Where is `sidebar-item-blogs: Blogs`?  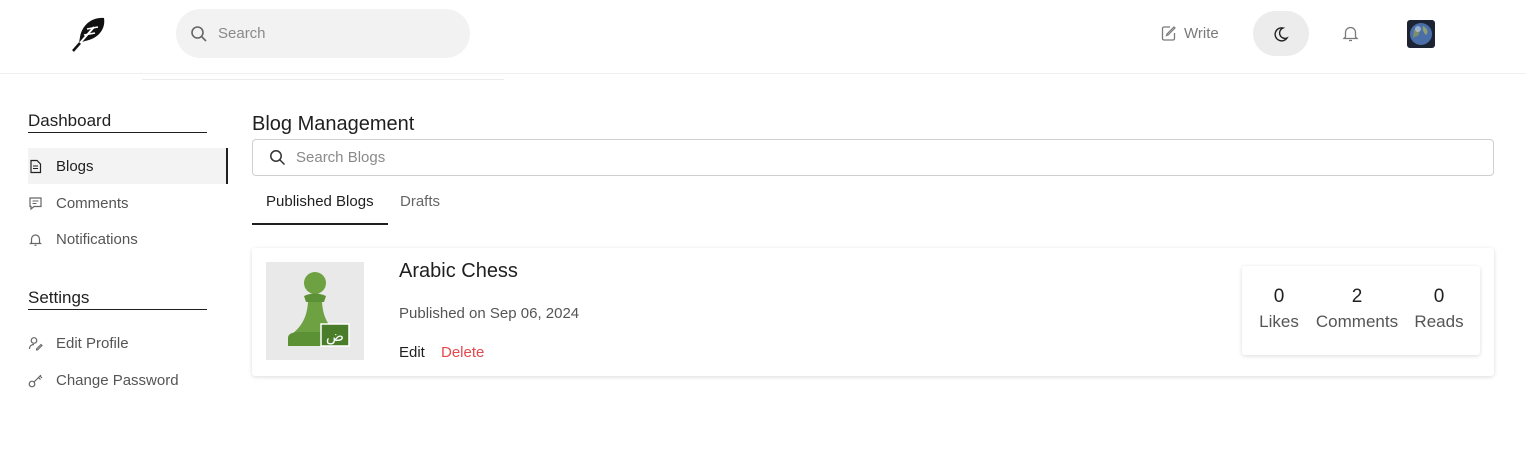 sidebar-item-blogs: Blogs is located at coordinates (128, 166).